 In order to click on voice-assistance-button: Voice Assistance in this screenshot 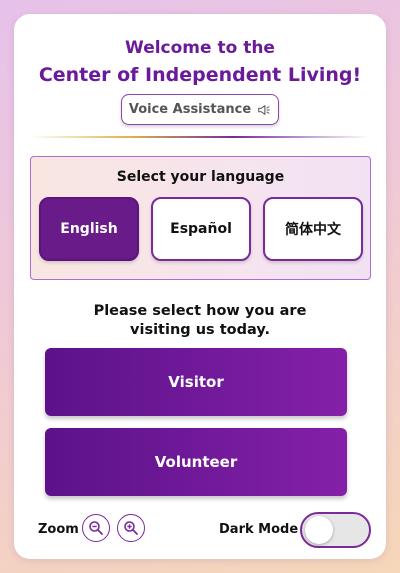, I will do `click(200, 109)`.